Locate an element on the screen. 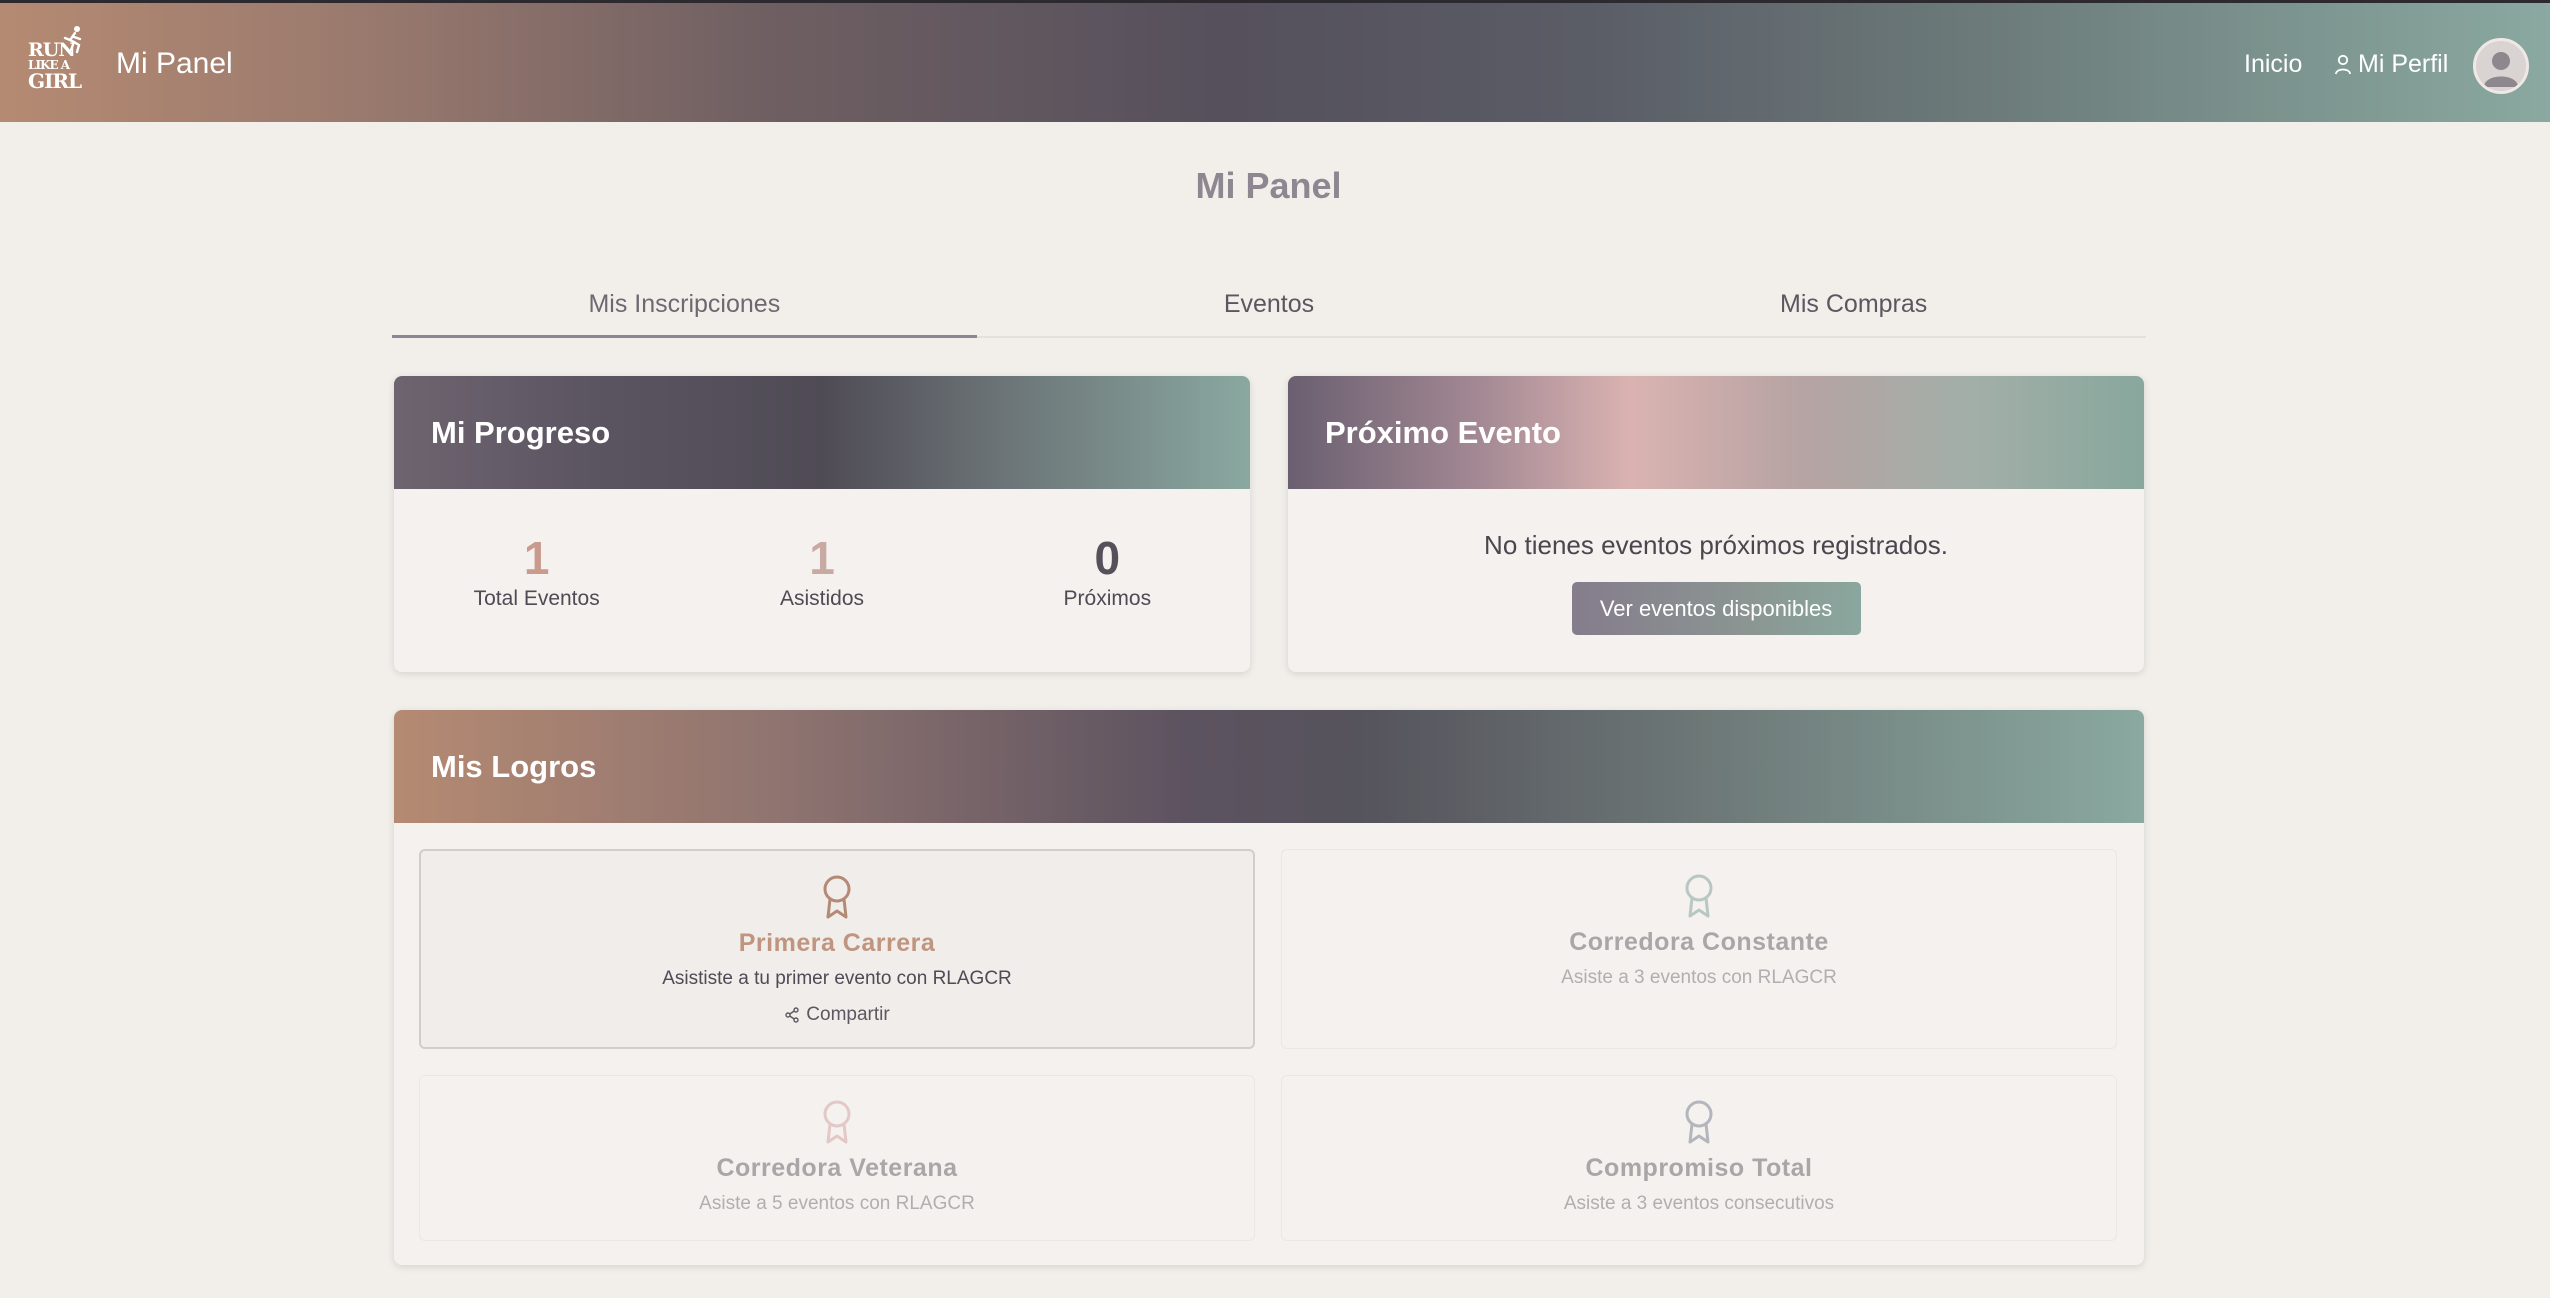 The width and height of the screenshot is (2550, 1298). avatar is located at coordinates (2501, 66).